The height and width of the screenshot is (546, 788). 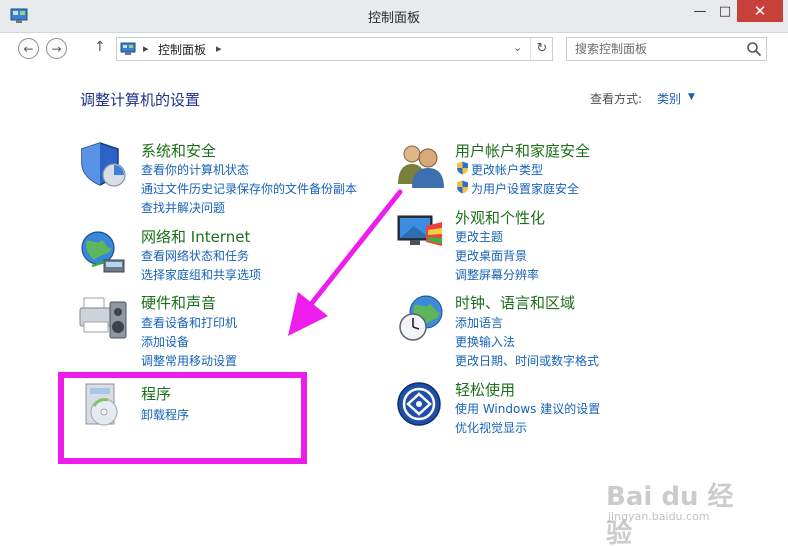 What do you see at coordinates (345, 262) in the screenshot?
I see `annotation-arrow-icon` at bounding box center [345, 262].